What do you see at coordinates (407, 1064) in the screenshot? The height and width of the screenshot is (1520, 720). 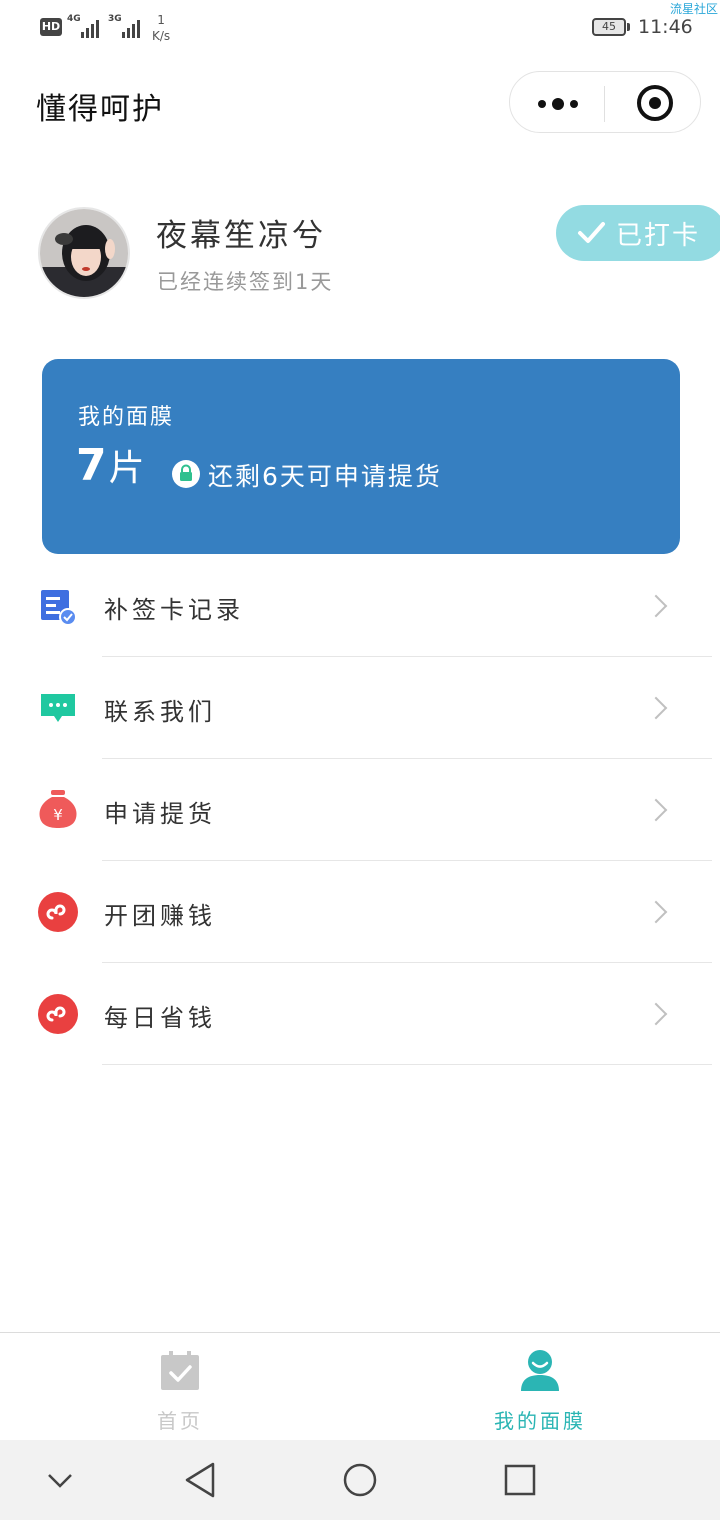 I see `divider` at bounding box center [407, 1064].